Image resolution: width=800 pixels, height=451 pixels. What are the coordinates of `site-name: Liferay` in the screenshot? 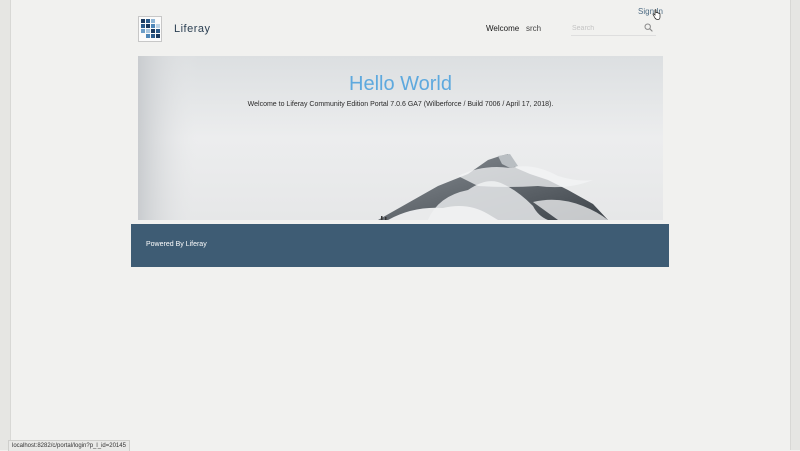 It's located at (192, 29).